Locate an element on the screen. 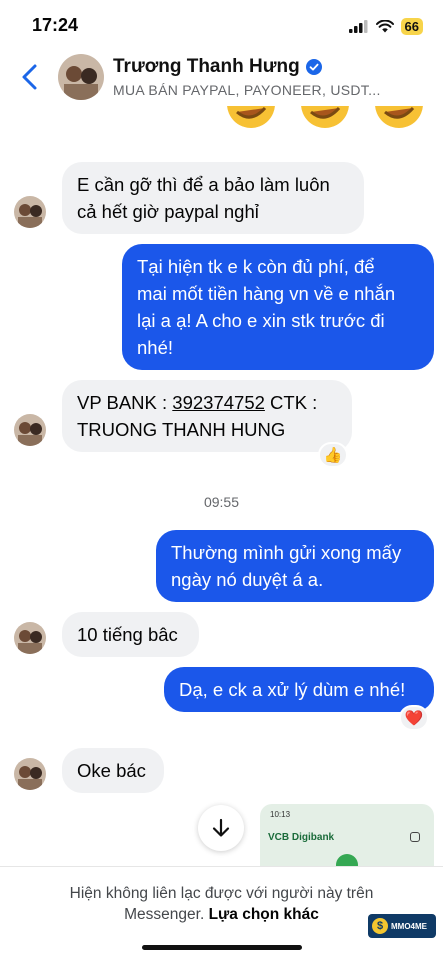 The image size is (443, 960). bank-name-text: VP BANK : is located at coordinates (125, 402).